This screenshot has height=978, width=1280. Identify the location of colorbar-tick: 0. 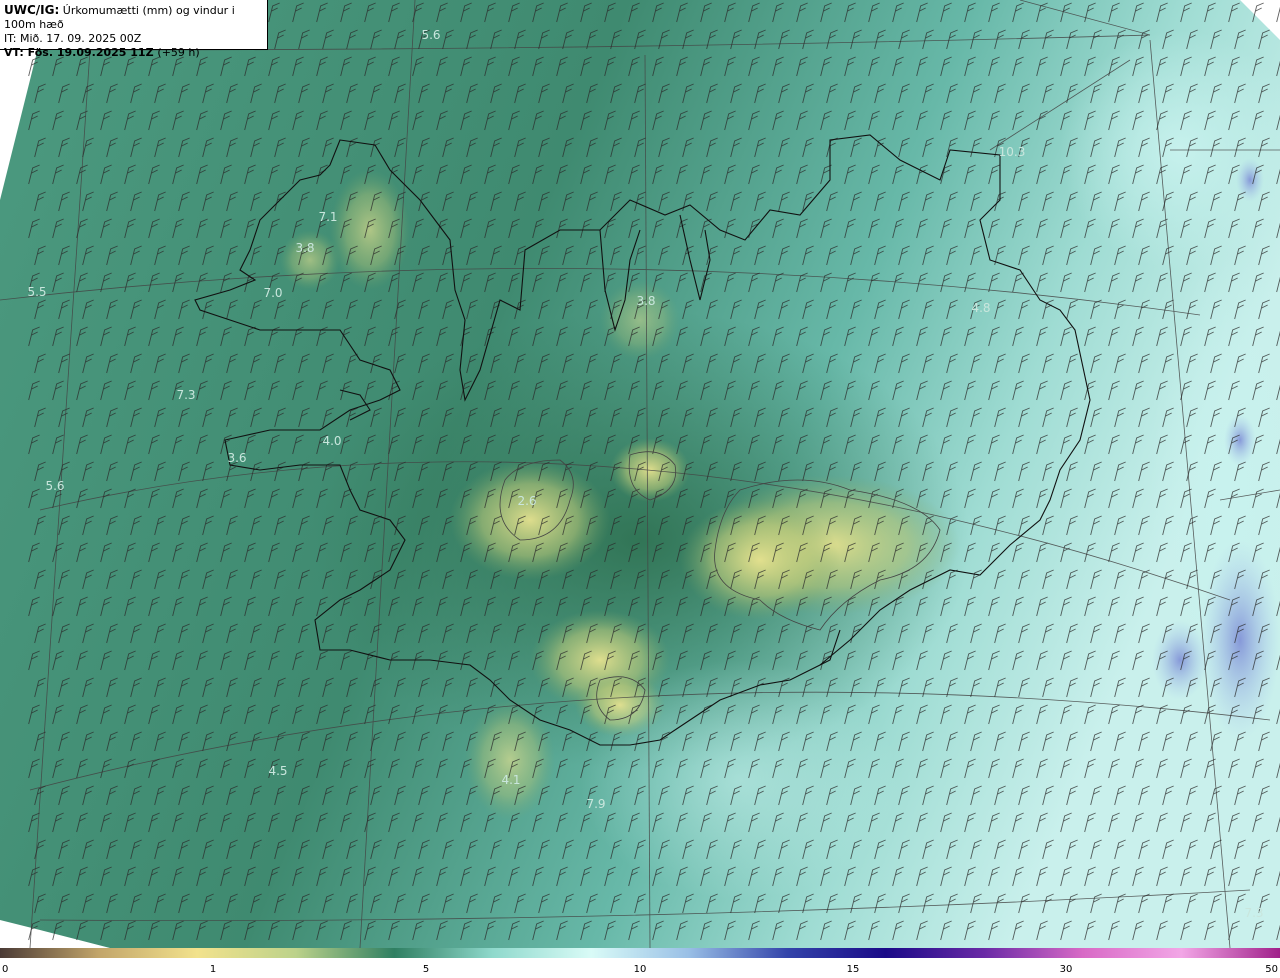
(5, 969).